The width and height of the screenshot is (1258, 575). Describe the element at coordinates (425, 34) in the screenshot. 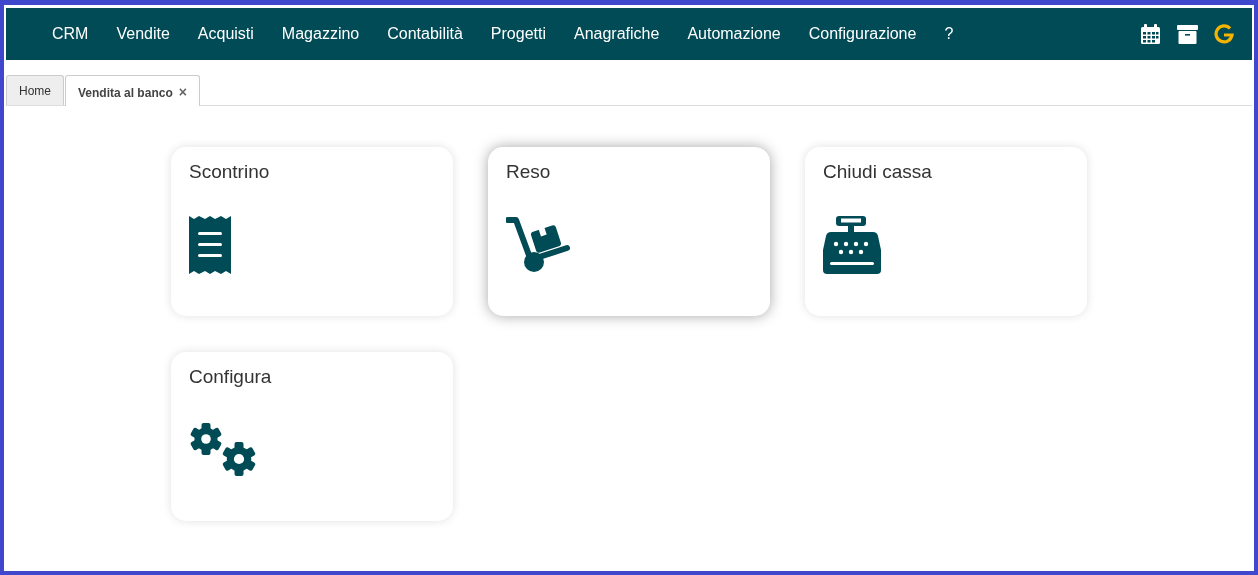

I see `menu-link: Contabilità` at that location.